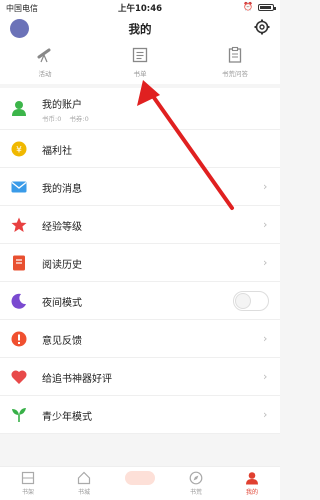 Image resolution: width=320 pixels, height=500 pixels. What do you see at coordinates (140, 55) in the screenshot?
I see `book-list-icon` at bounding box center [140, 55].